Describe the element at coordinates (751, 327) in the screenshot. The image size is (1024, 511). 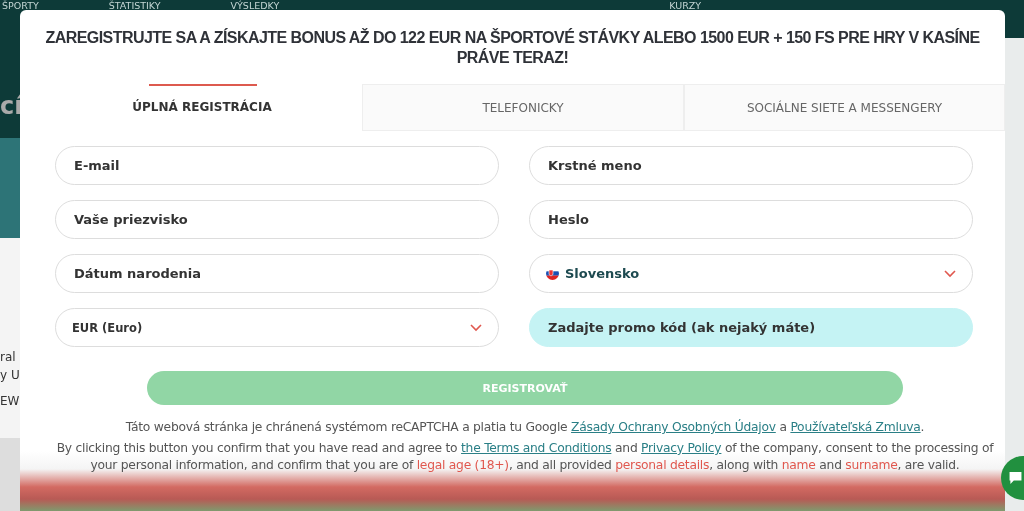
I see `promo-code-field: Zadajte promo kód (ak nejaký máte)` at that location.